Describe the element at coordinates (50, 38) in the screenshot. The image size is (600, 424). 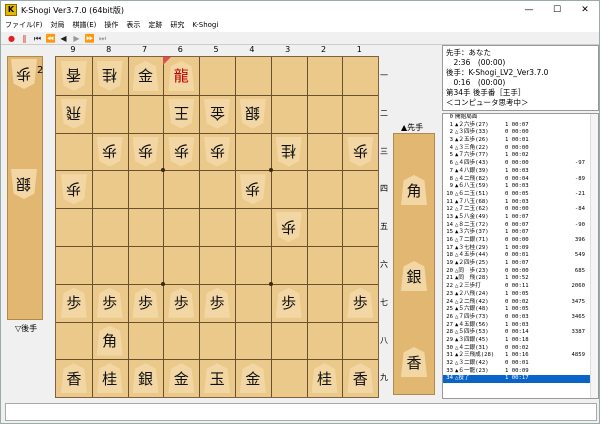
I see `prev-10-icon: ⏪` at that location.